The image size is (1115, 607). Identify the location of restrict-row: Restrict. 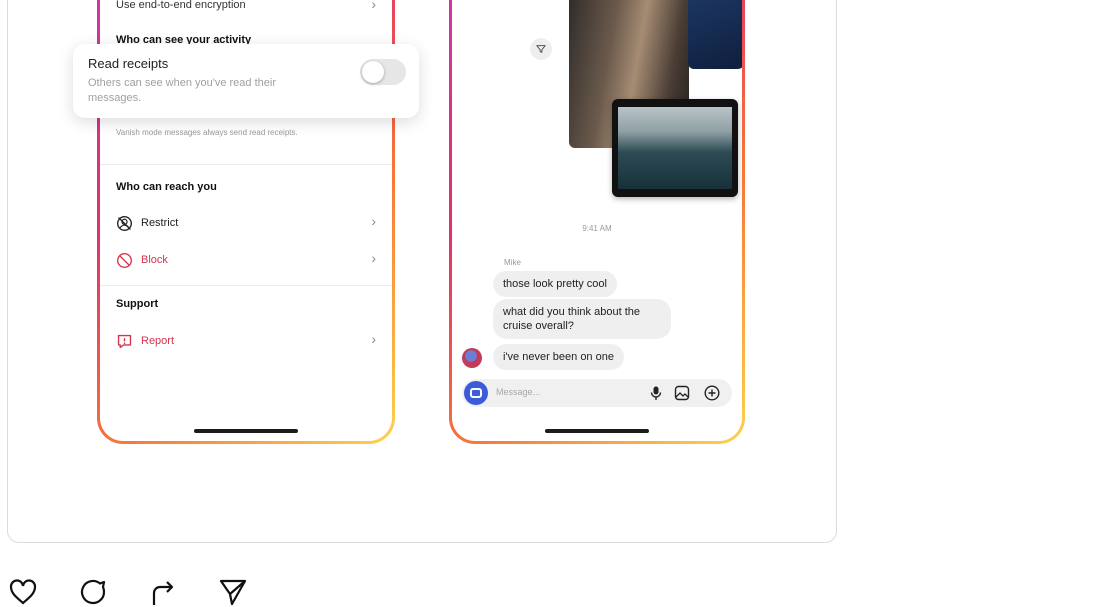
(147, 223).